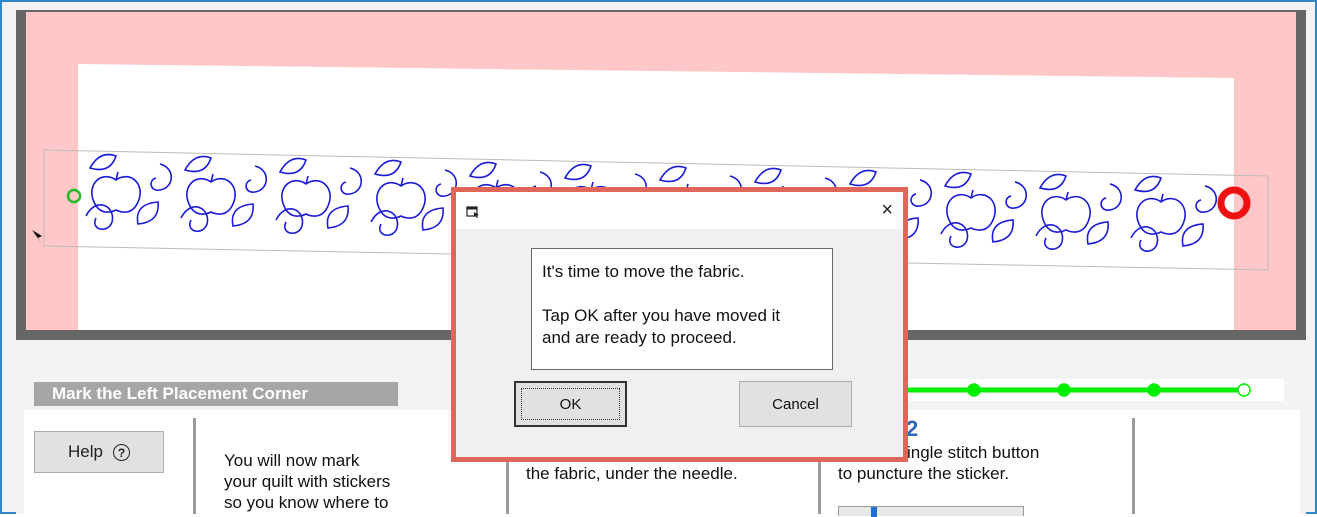  I want to click on ok-button: OK, so click(570, 404).